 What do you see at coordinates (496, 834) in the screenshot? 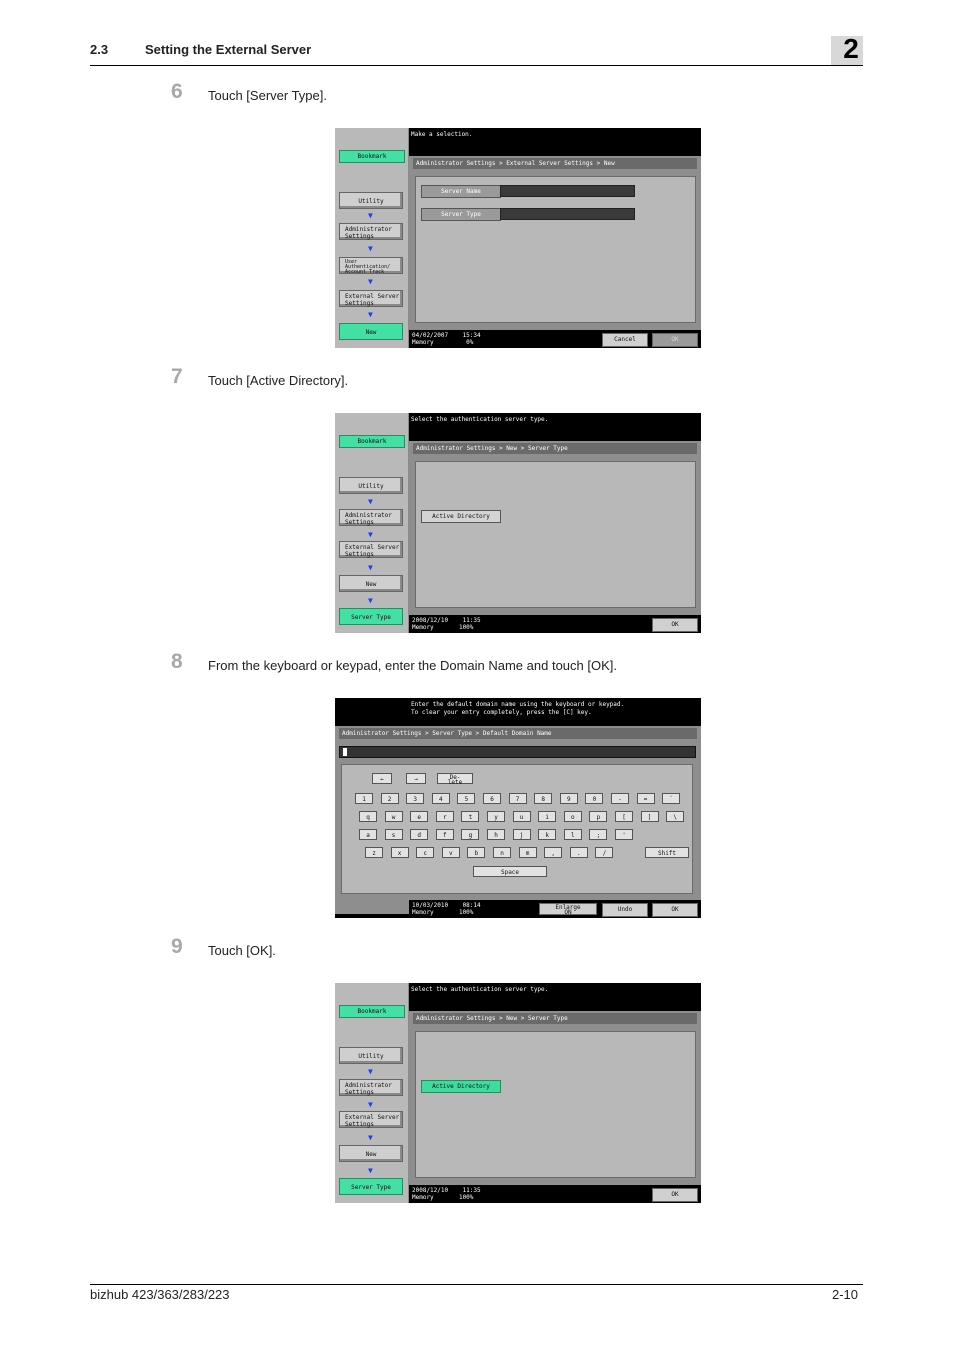
I see `keyboard-key: h` at bounding box center [496, 834].